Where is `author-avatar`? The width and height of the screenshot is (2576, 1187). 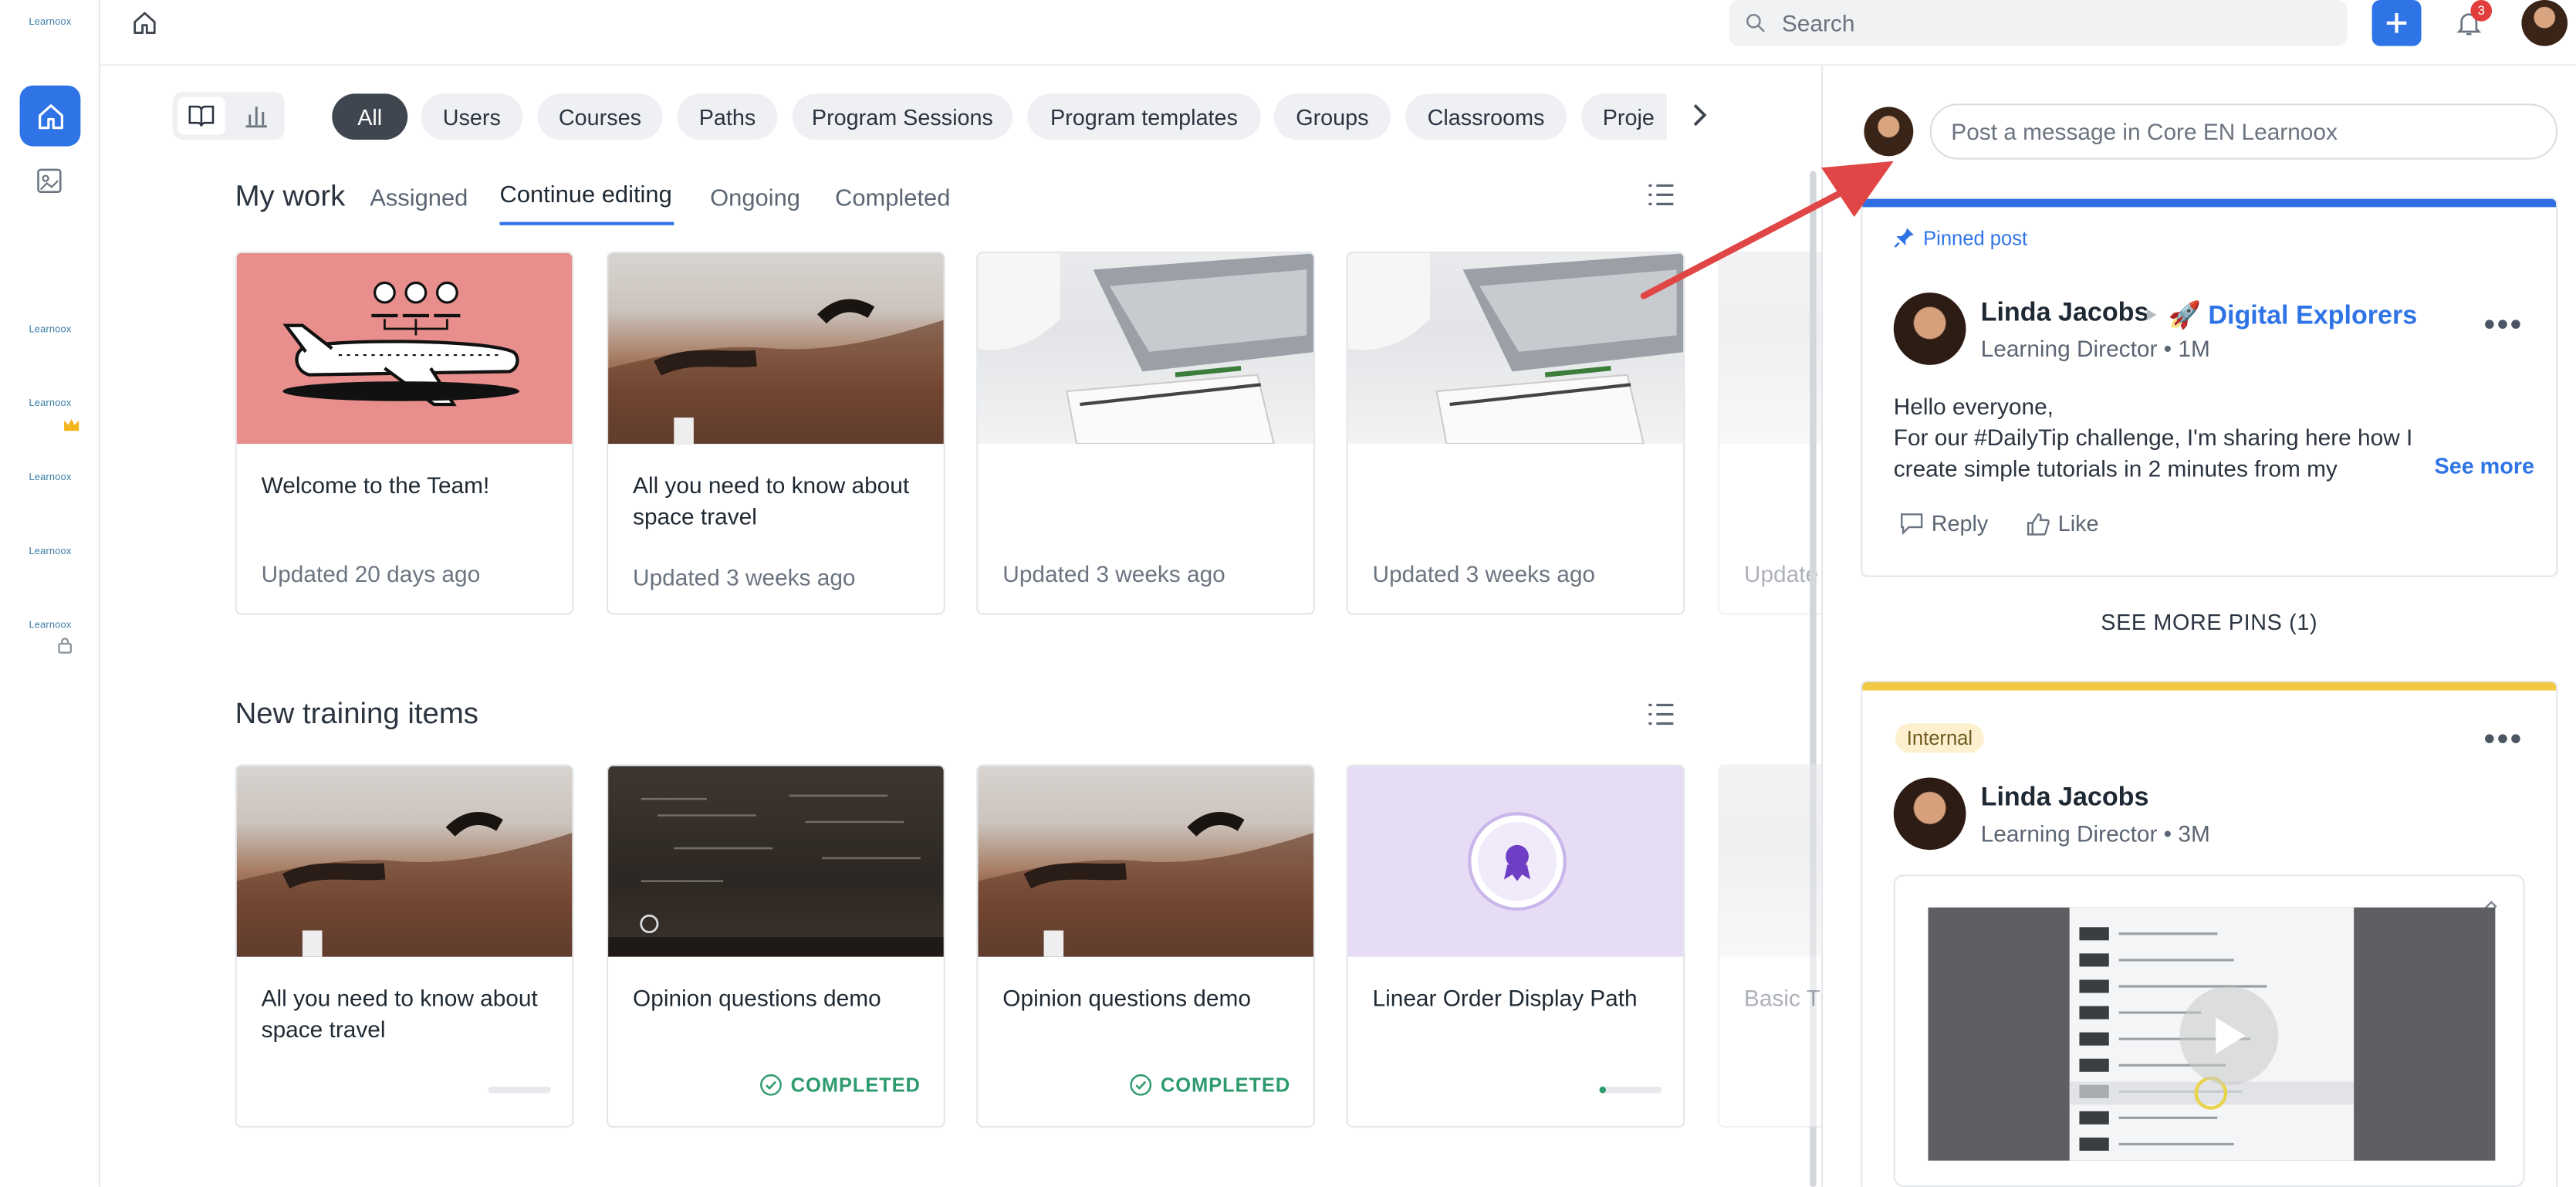 author-avatar is located at coordinates (1929, 814).